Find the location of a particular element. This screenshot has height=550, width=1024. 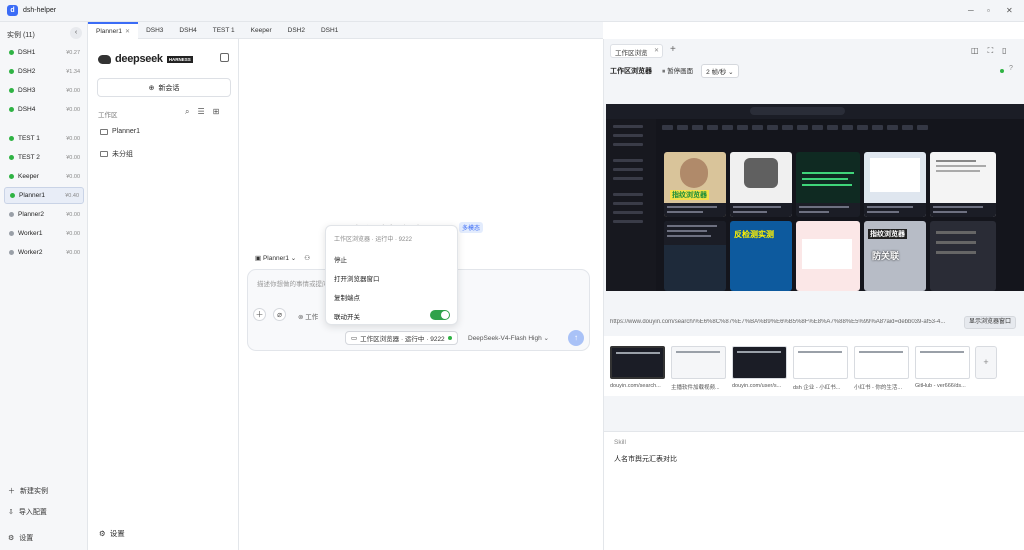

model-selector: DeepSeek-V4-Flash High ⌄ is located at coordinates (508, 338).